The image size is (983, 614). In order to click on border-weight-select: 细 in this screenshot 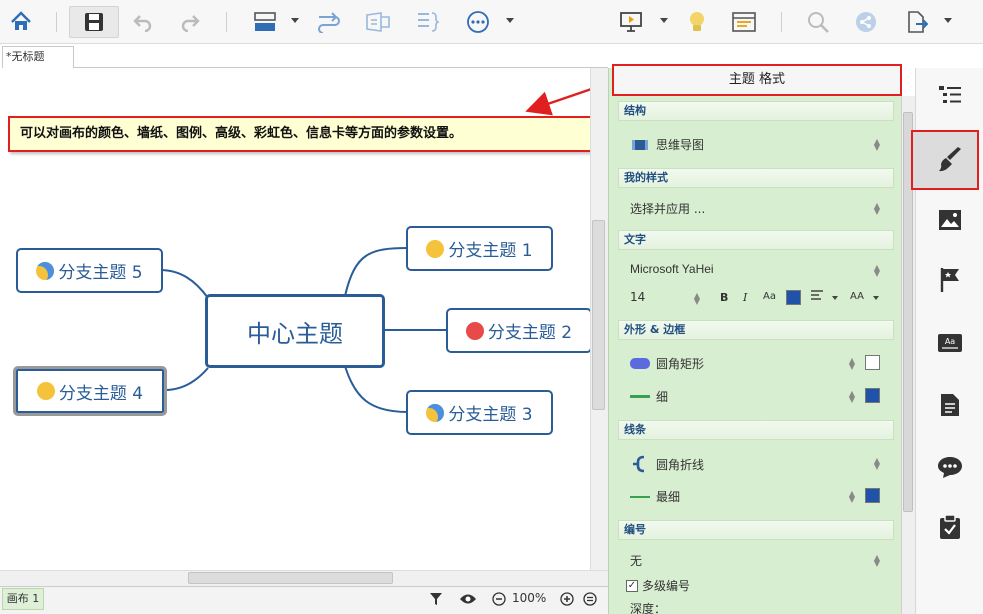, I will do `click(649, 396)`.